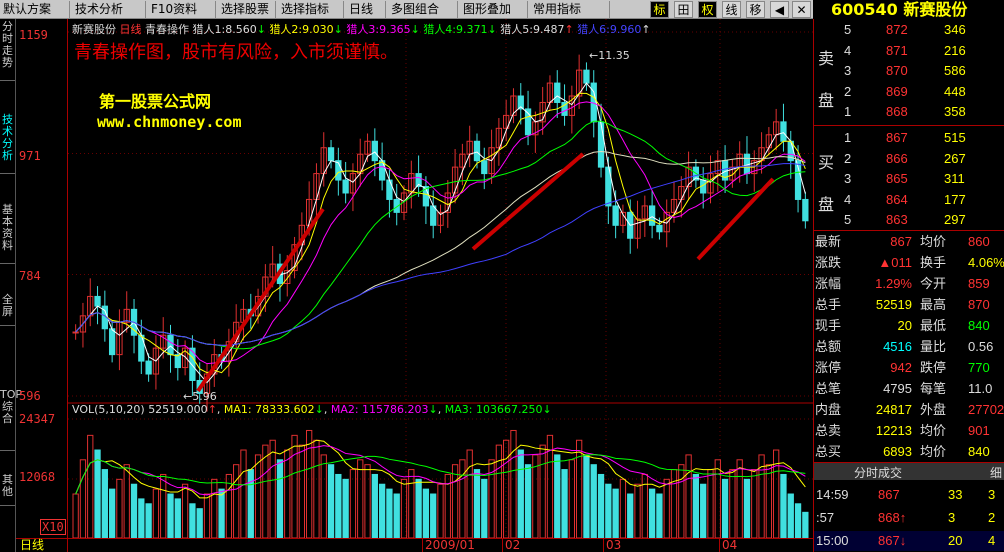 The image size is (1004, 552). What do you see at coordinates (269, 409) in the screenshot?
I see `vol-ma1: MA1: 78333.602` at bounding box center [269, 409].